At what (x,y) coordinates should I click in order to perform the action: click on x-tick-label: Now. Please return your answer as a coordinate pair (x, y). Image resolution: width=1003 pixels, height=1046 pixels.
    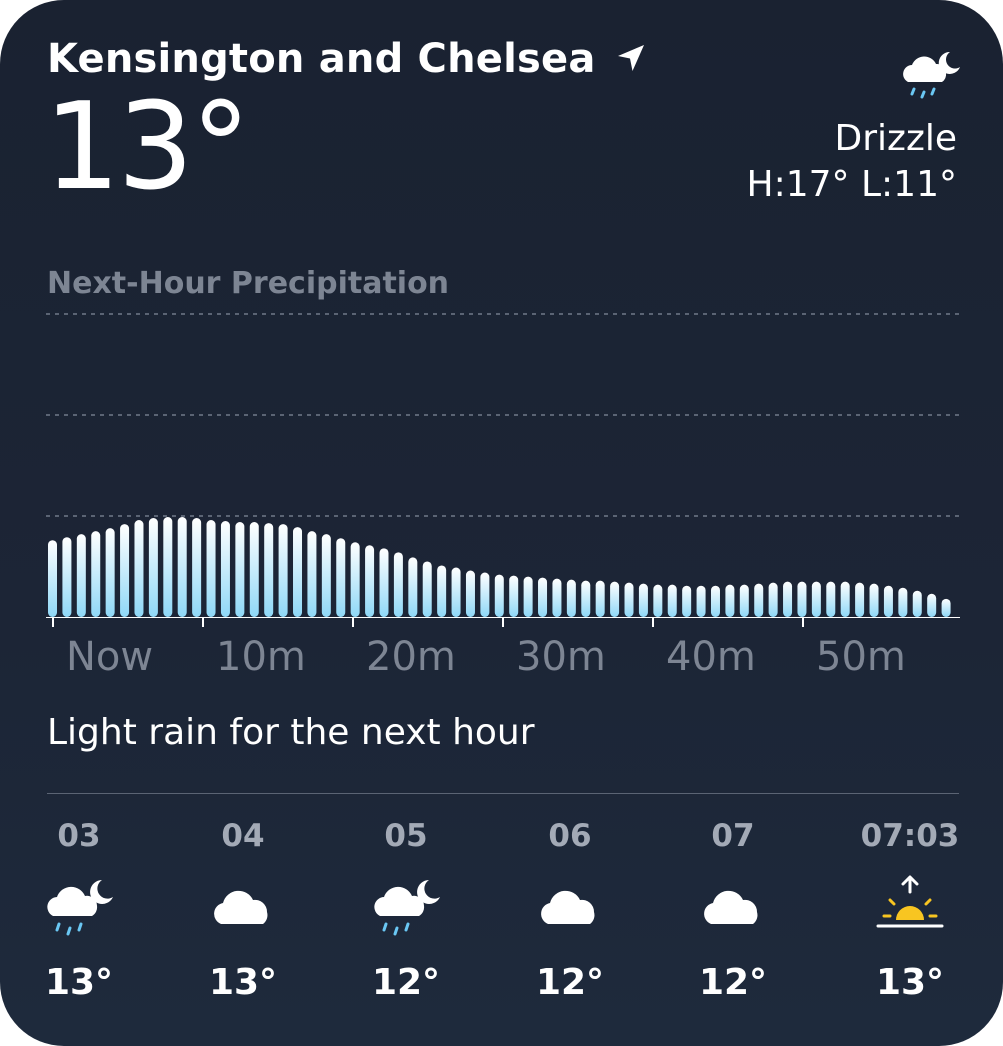
    Looking at the image, I should click on (110, 657).